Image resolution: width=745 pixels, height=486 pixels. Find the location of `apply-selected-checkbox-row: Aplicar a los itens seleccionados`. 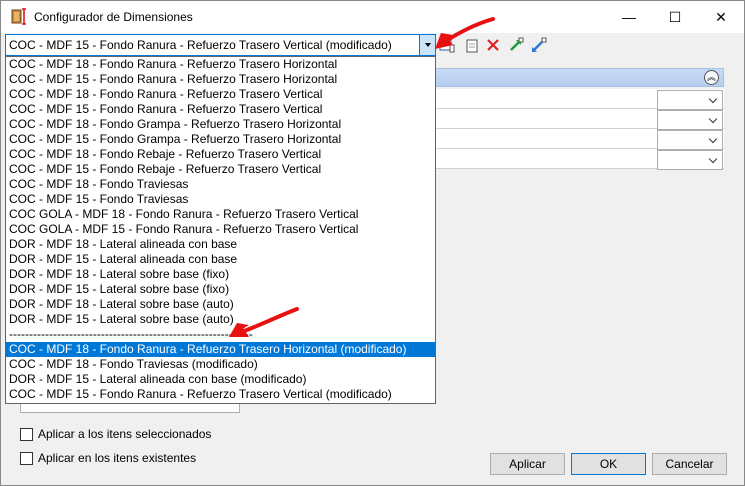

apply-selected-checkbox-row: Aplicar a los itens seleccionados is located at coordinates (115, 434).